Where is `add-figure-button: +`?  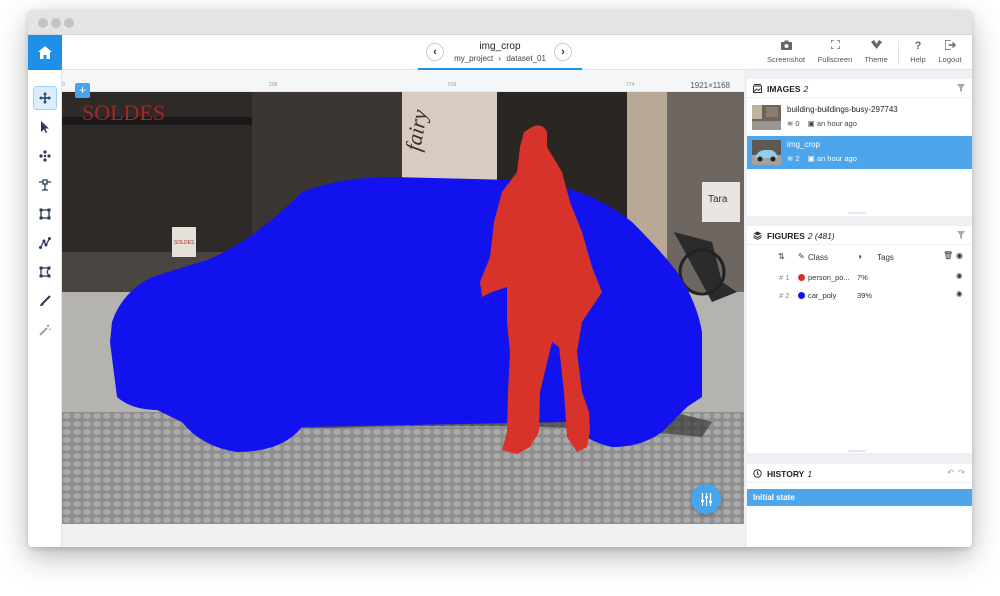
add-figure-button: + is located at coordinates (82, 90).